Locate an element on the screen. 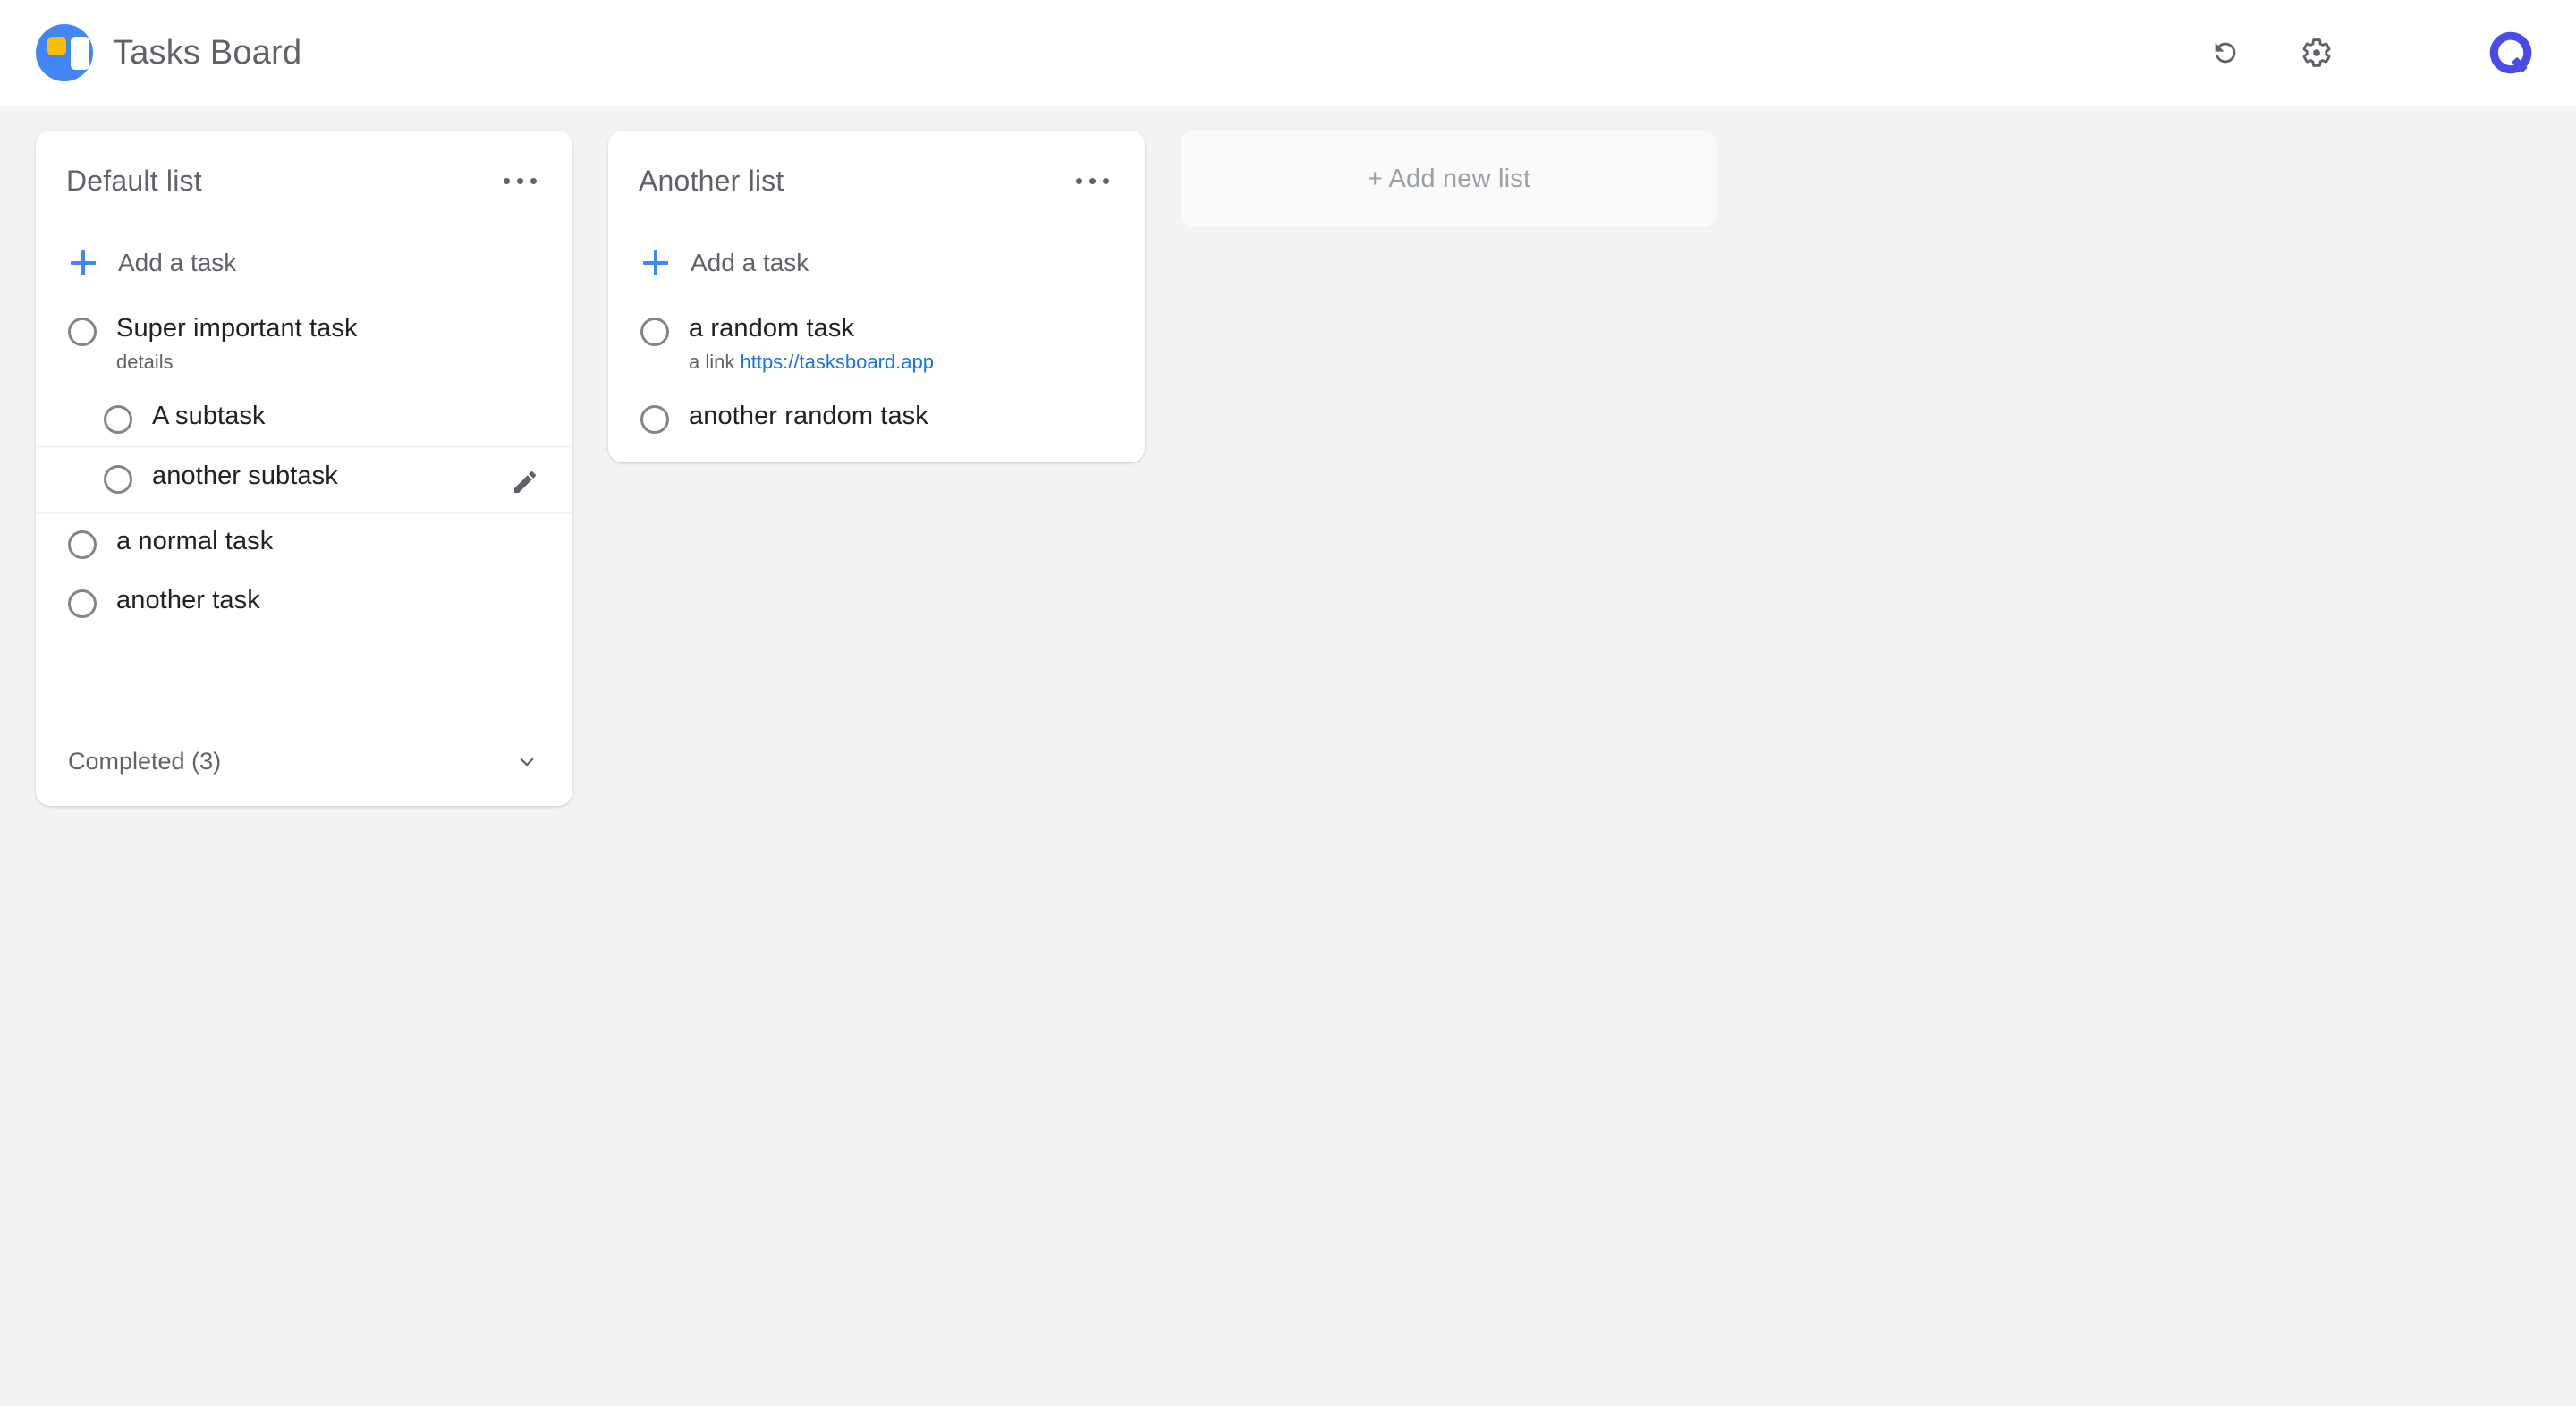 The image size is (2576, 1406). settings-button is located at coordinates (2317, 53).